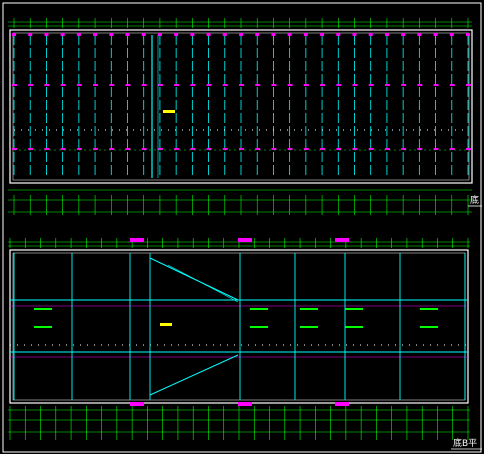 The height and width of the screenshot is (454, 484). Describe the element at coordinates (465, 443) in the screenshot. I see `lower-plan-title: 底B平` at that location.